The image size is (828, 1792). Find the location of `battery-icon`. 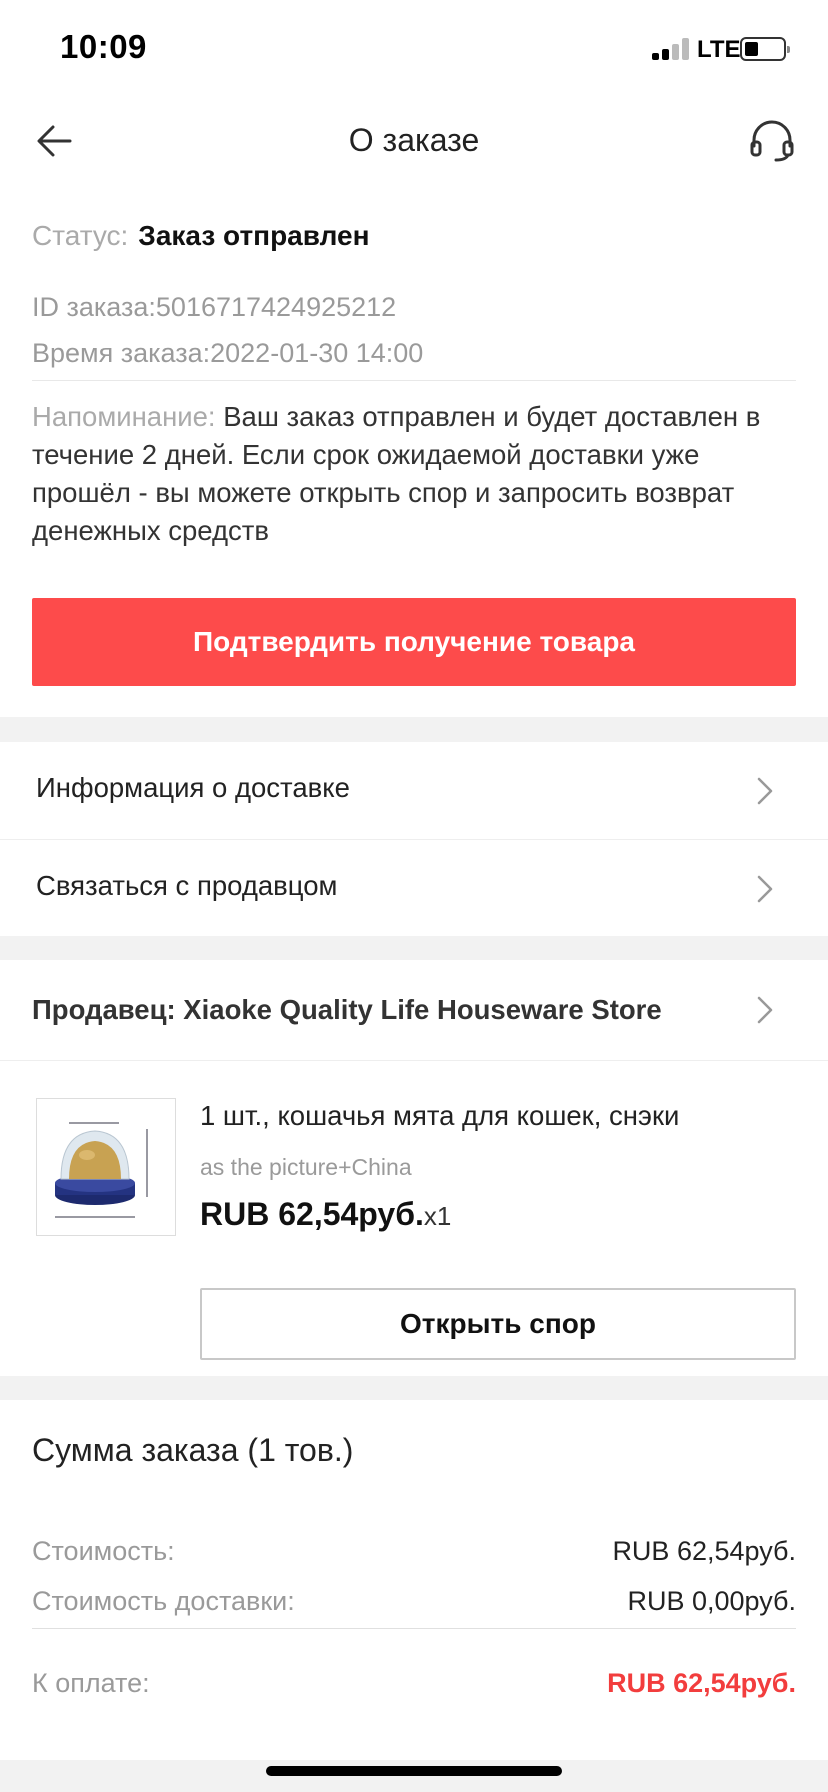

battery-icon is located at coordinates (765, 49).